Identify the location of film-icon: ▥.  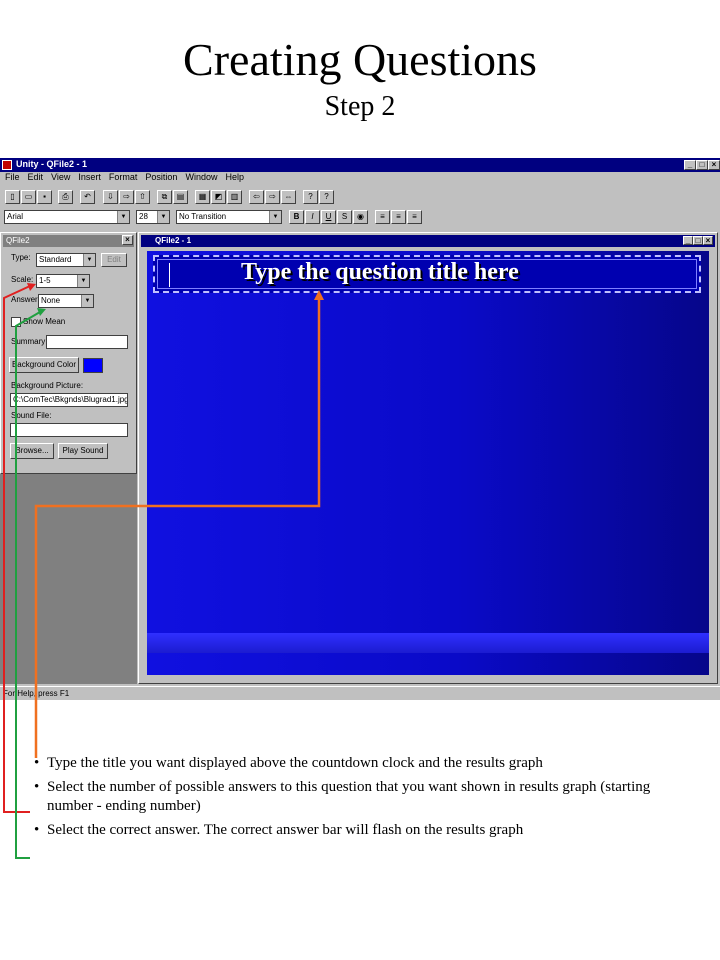
(234, 197).